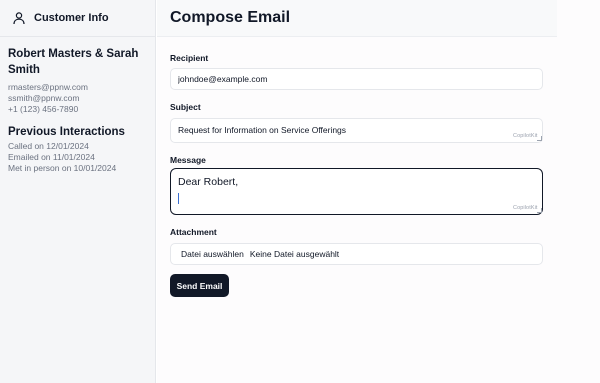  I want to click on sidebar-title: Customer Info, so click(71, 18).